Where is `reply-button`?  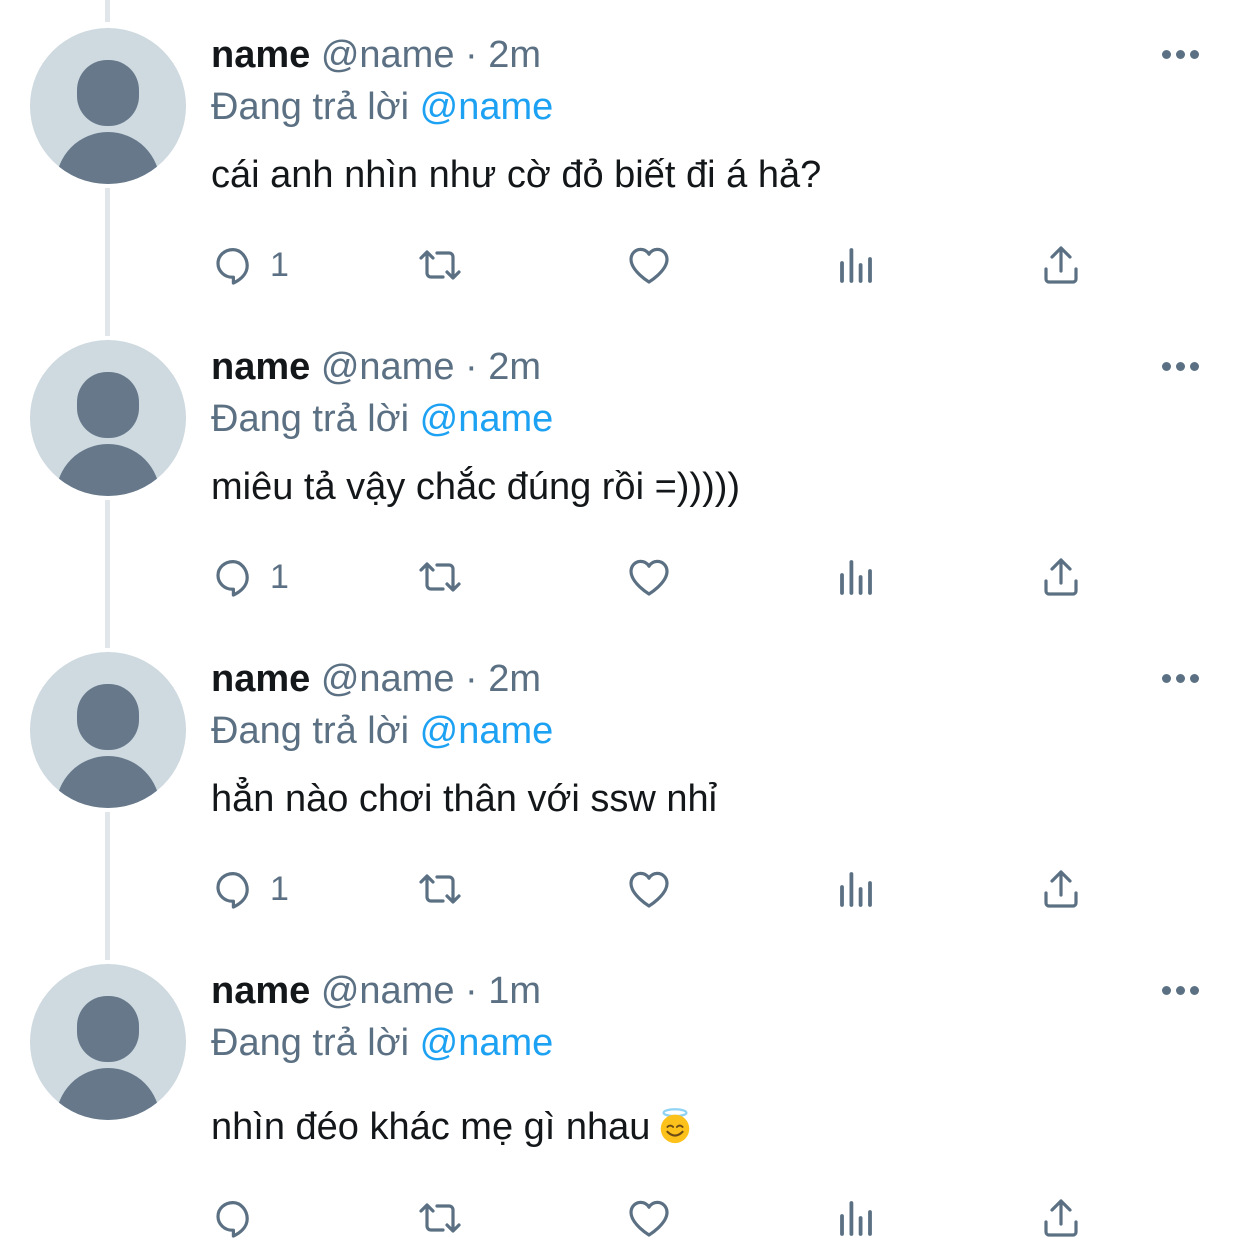
reply-button is located at coordinates (241, 1218).